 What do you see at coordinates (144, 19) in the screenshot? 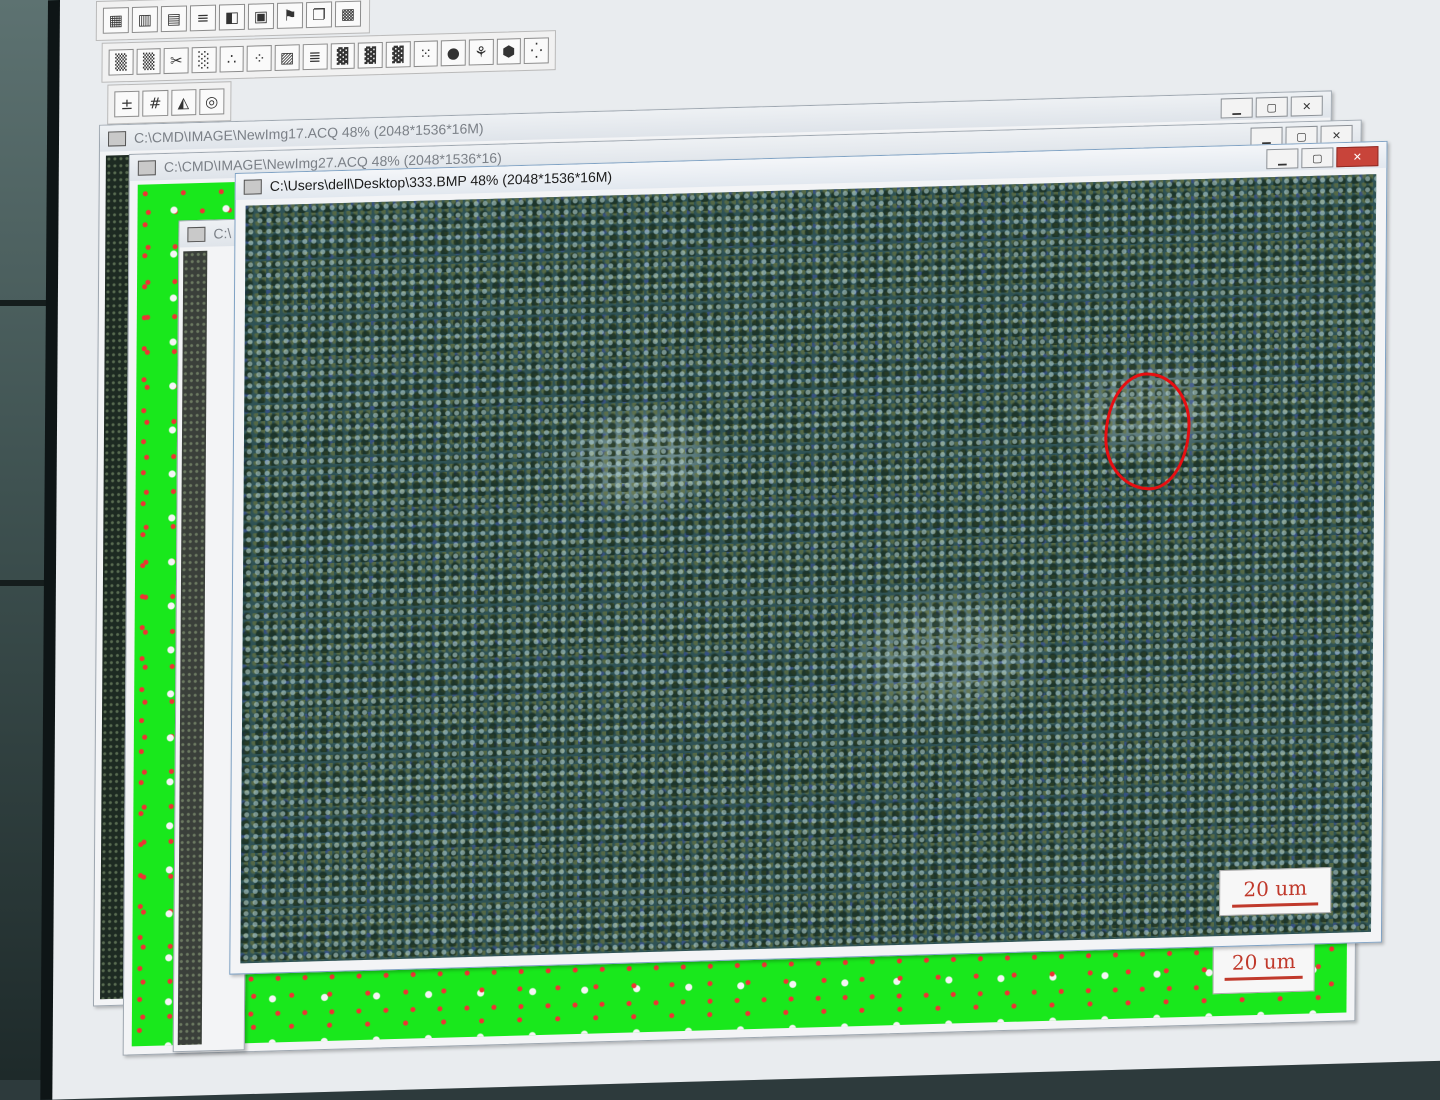
I see `bars-icon: ▥` at bounding box center [144, 19].